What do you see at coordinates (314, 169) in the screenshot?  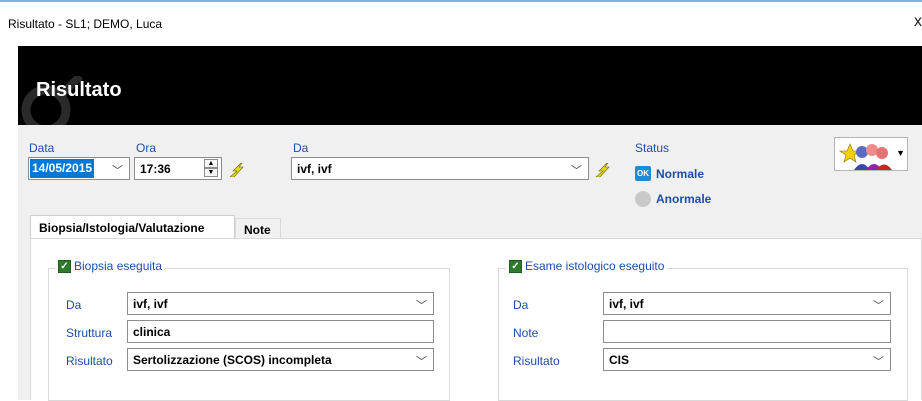 I see `da-value: ivf, ivf` at bounding box center [314, 169].